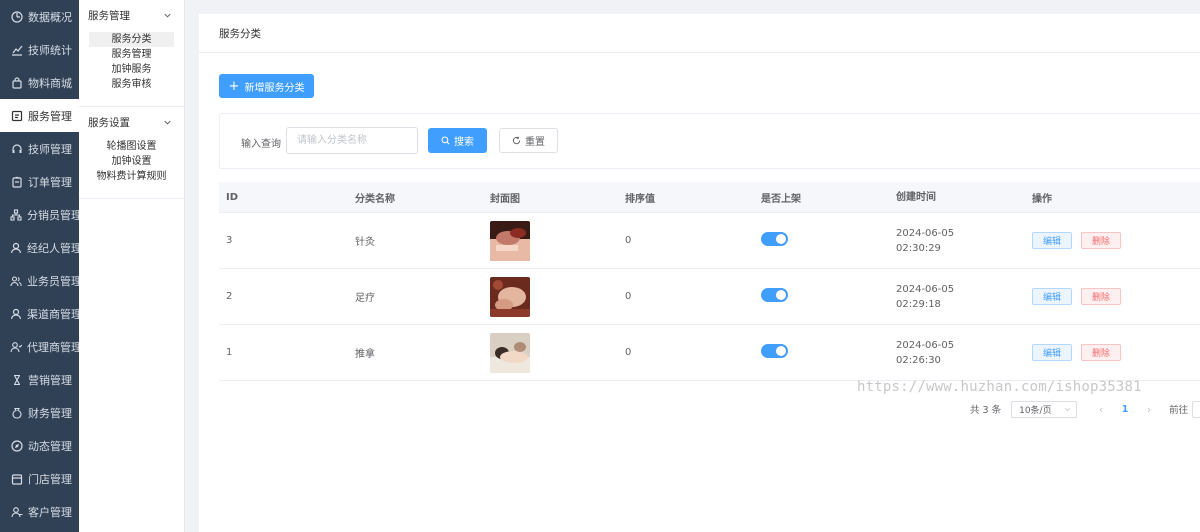  Describe the element at coordinates (16, 181) in the screenshot. I see `clipboard-icon` at that location.